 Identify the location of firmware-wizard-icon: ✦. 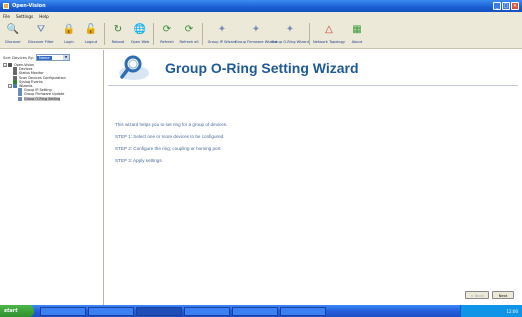
(256, 29).